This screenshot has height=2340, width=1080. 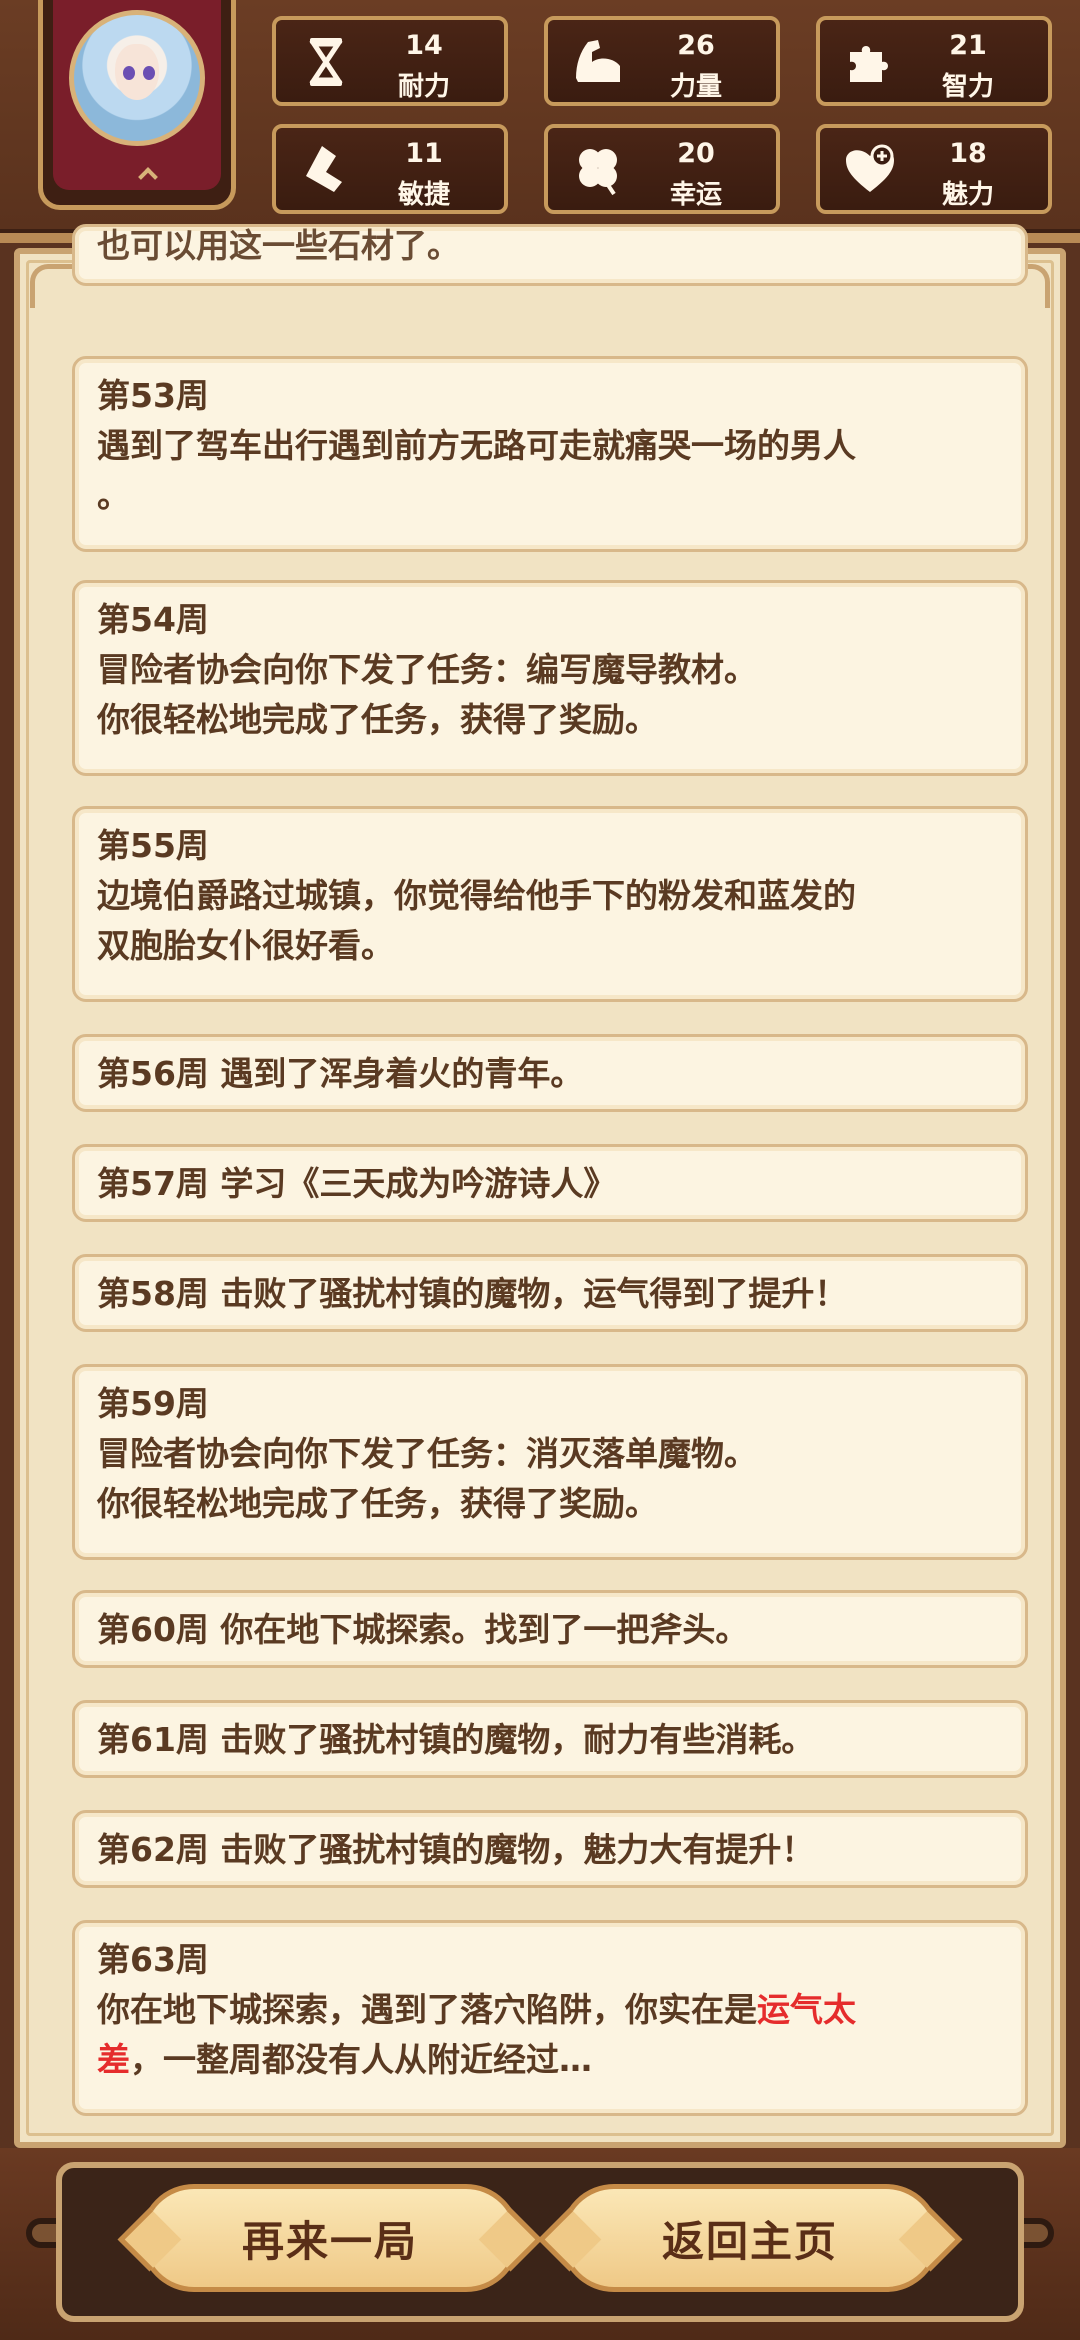 What do you see at coordinates (869, 64) in the screenshot?
I see `puzzle-piece-icon` at bounding box center [869, 64].